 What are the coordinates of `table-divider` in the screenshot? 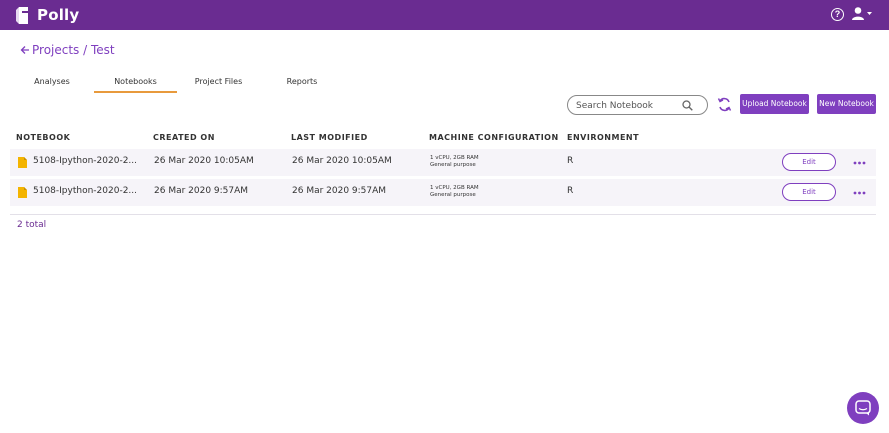 It's located at (443, 214).